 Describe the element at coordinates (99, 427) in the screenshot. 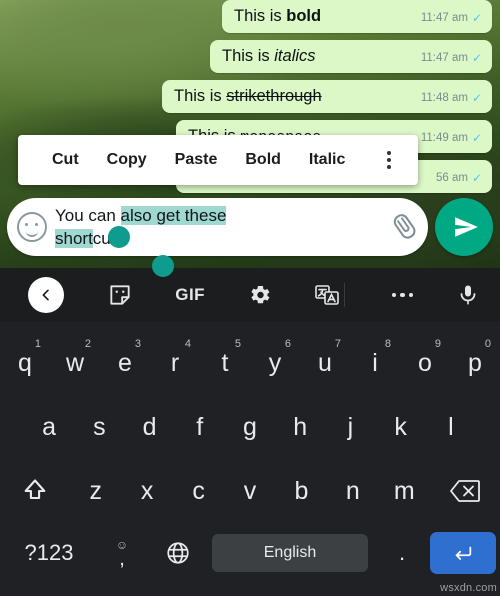

I see `key-s: s` at that location.